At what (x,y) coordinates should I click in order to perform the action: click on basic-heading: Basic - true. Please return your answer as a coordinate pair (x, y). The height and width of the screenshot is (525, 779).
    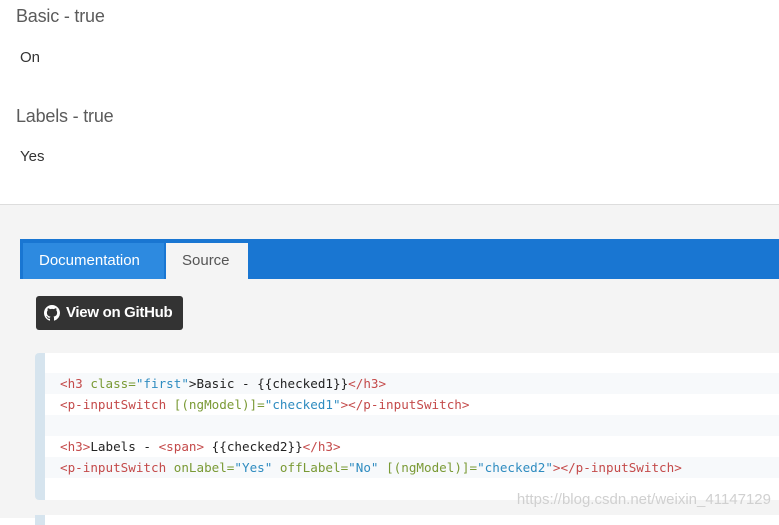
    Looking at the image, I should click on (60, 16).